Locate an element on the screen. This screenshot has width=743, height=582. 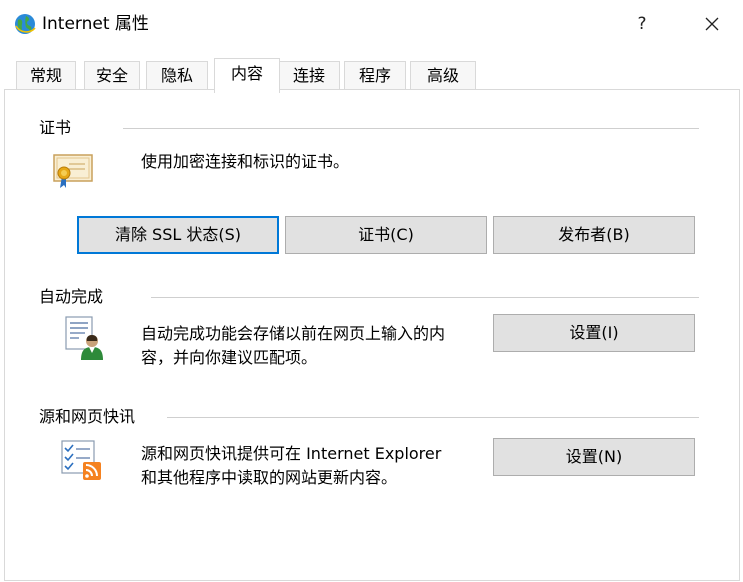
title-bar: Internet 属性 ? is located at coordinates (371, 24).